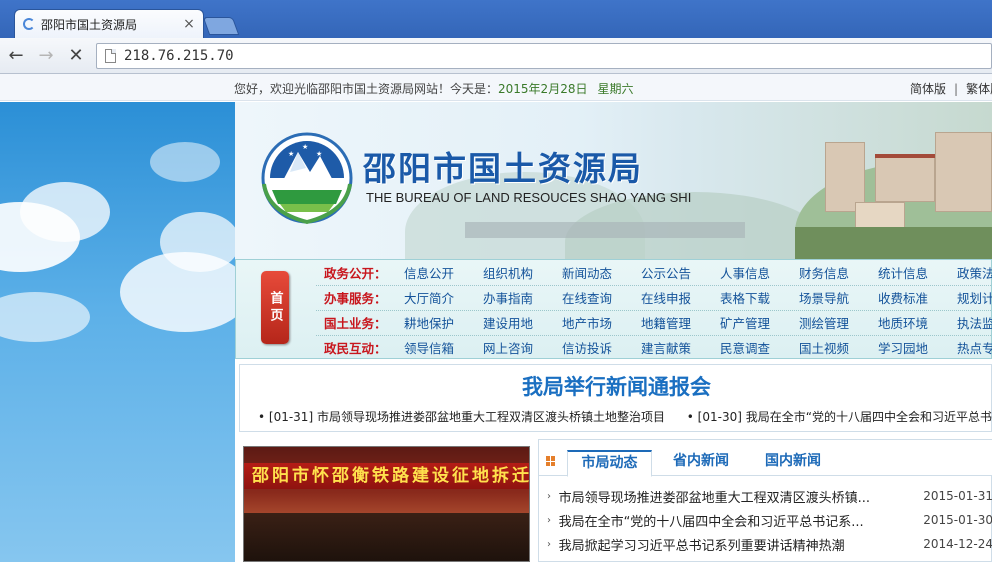 Image resolution: width=992 pixels, height=562 pixels. I want to click on news-tabs: 市局动态 省内新闻 国内新闻, so click(765, 458).